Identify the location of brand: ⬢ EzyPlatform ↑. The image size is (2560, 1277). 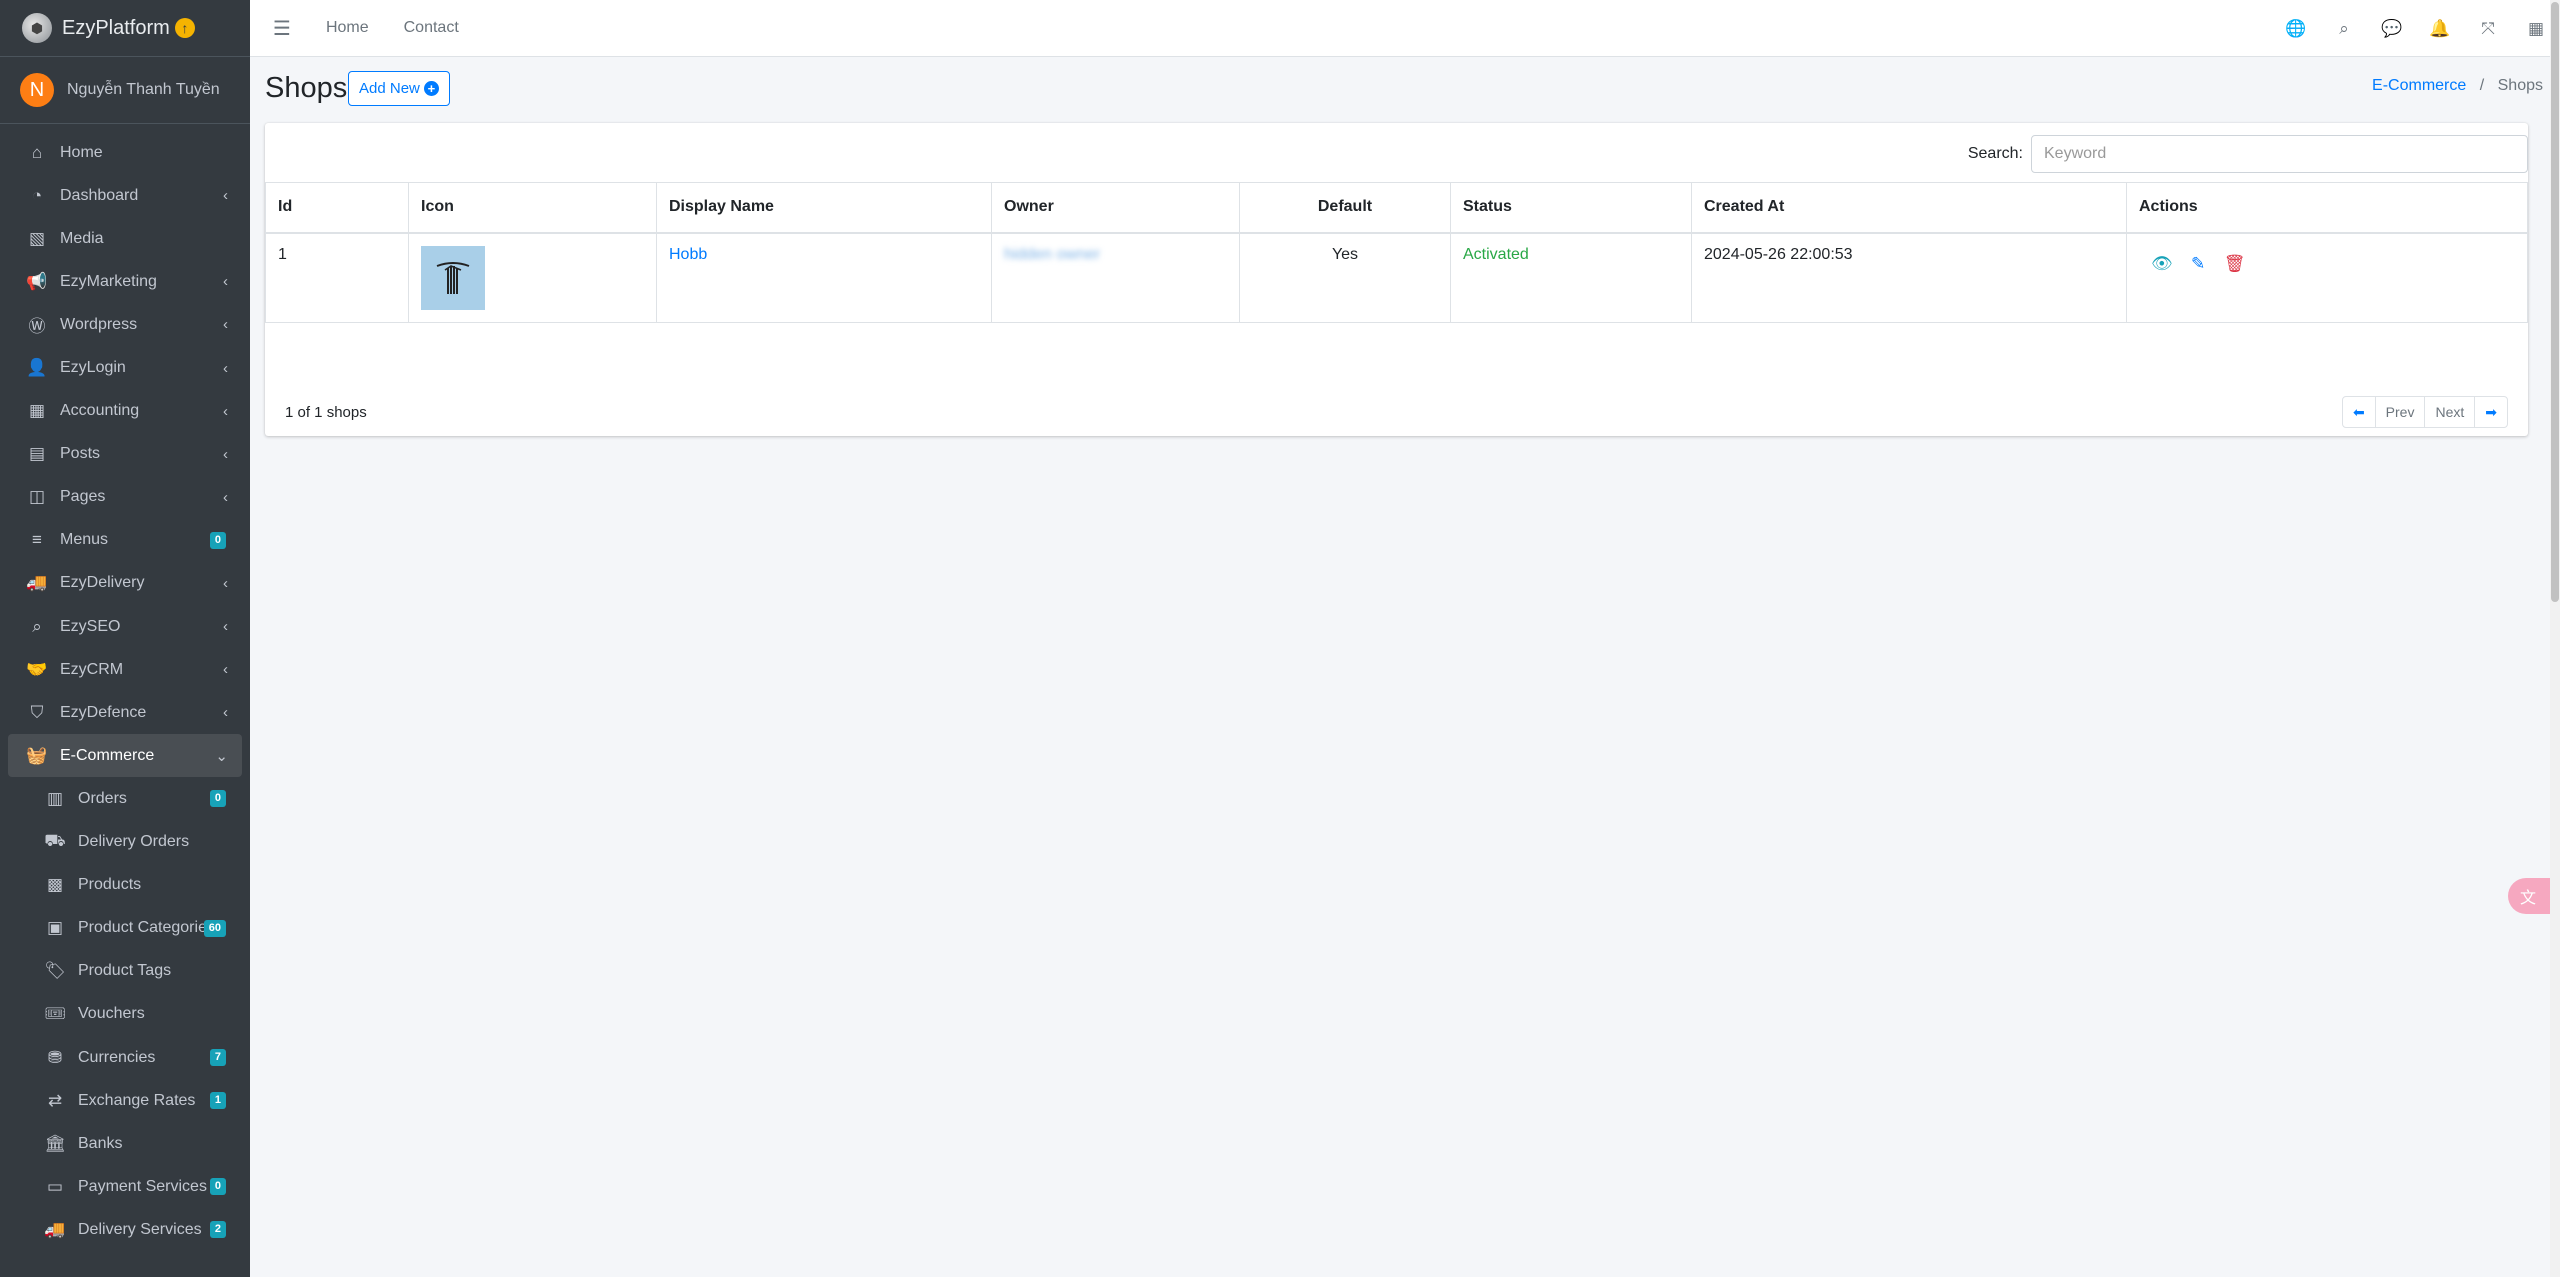
(125, 28).